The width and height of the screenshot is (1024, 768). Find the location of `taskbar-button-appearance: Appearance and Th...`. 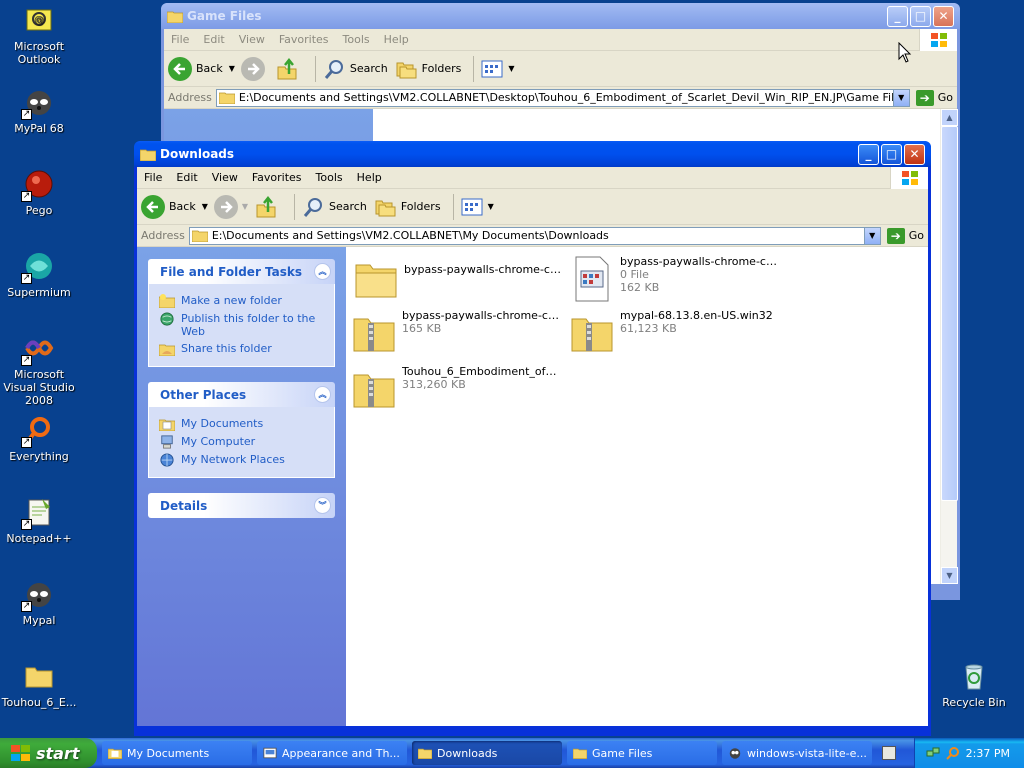

taskbar-button-appearance: Appearance and Th... is located at coordinates (332, 753).